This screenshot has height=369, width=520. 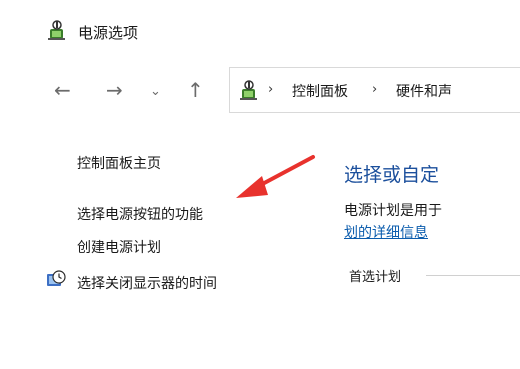 What do you see at coordinates (248, 90) in the screenshot?
I see `control-panel-icon` at bounding box center [248, 90].